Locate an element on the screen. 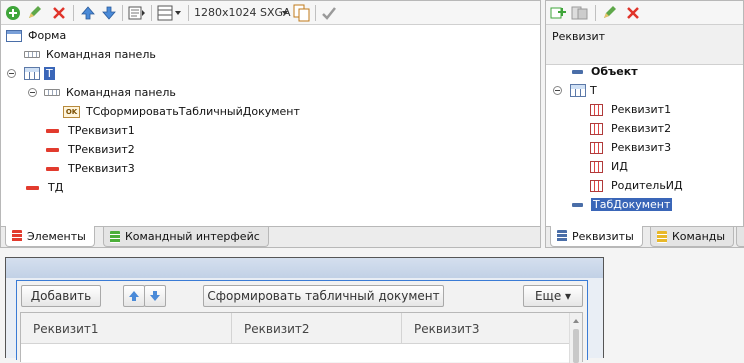 The height and width of the screenshot is (363, 744). copy-icon is located at coordinates (302, 13).